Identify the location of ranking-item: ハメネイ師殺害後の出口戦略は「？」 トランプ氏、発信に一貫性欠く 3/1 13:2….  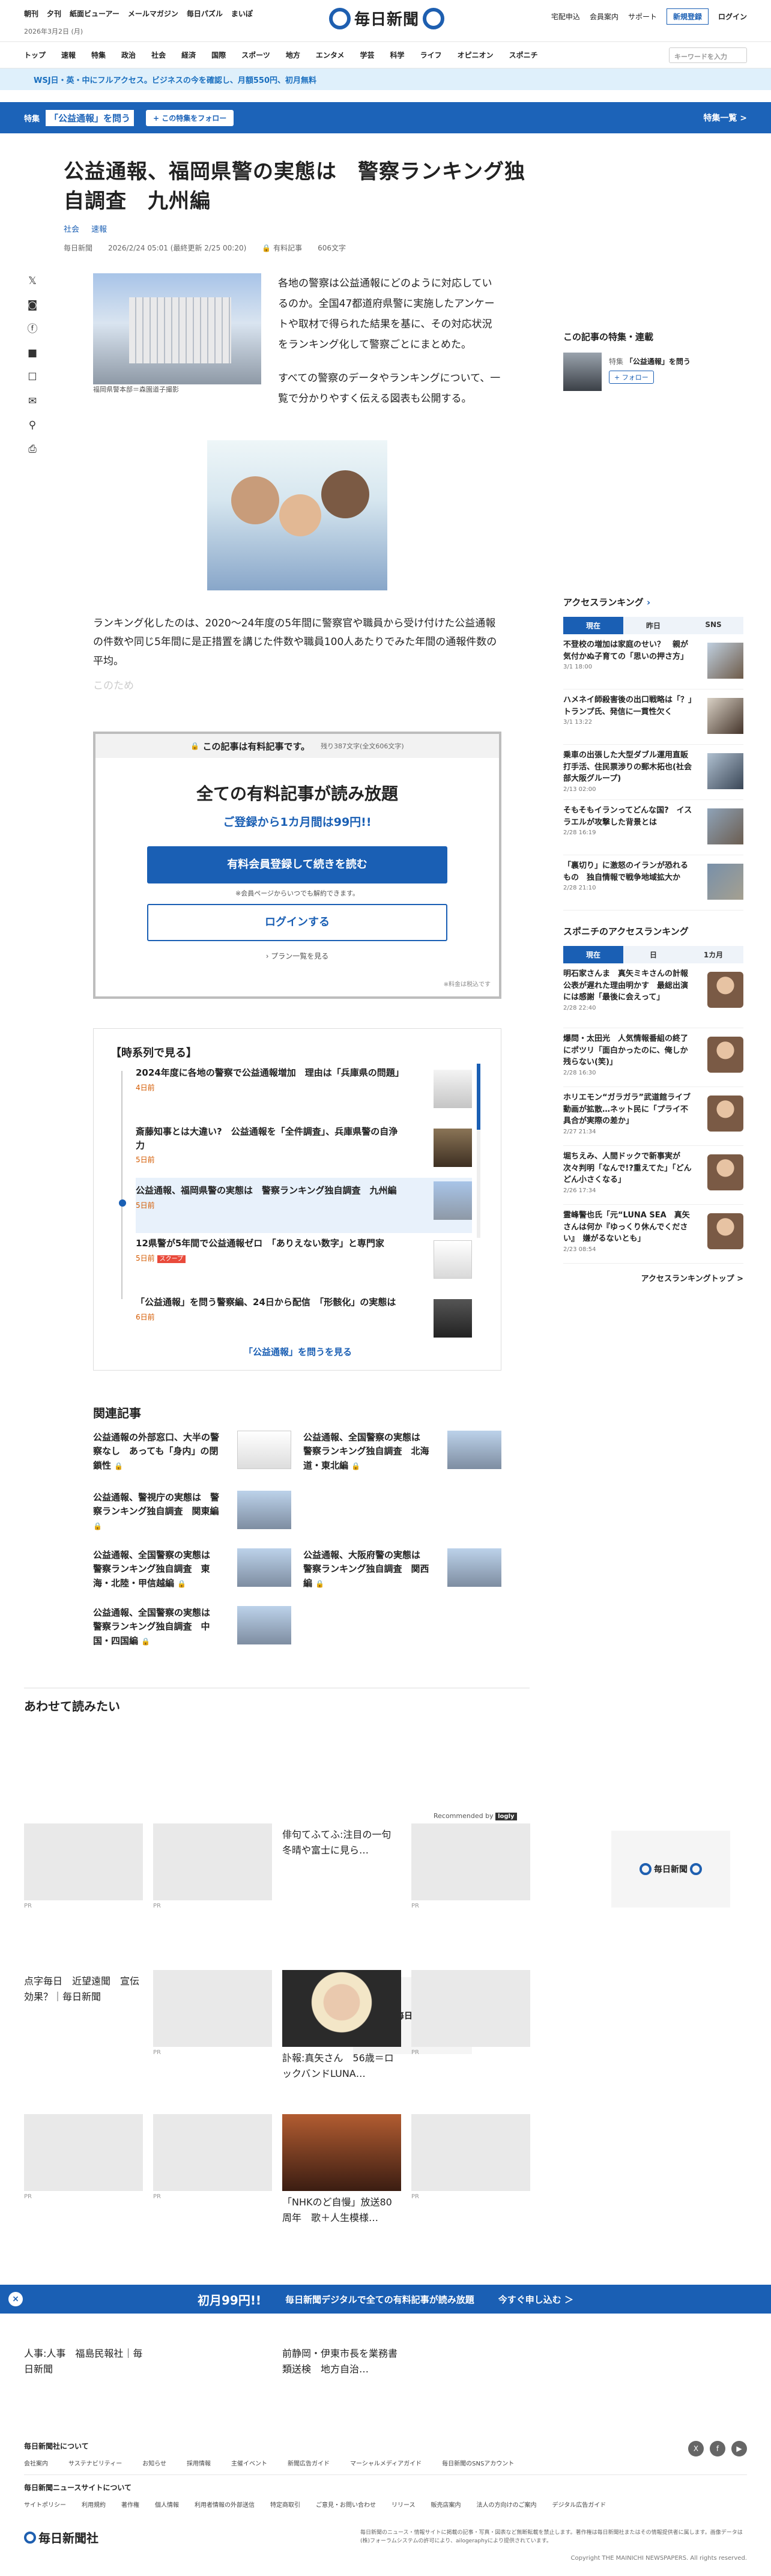
(653, 719).